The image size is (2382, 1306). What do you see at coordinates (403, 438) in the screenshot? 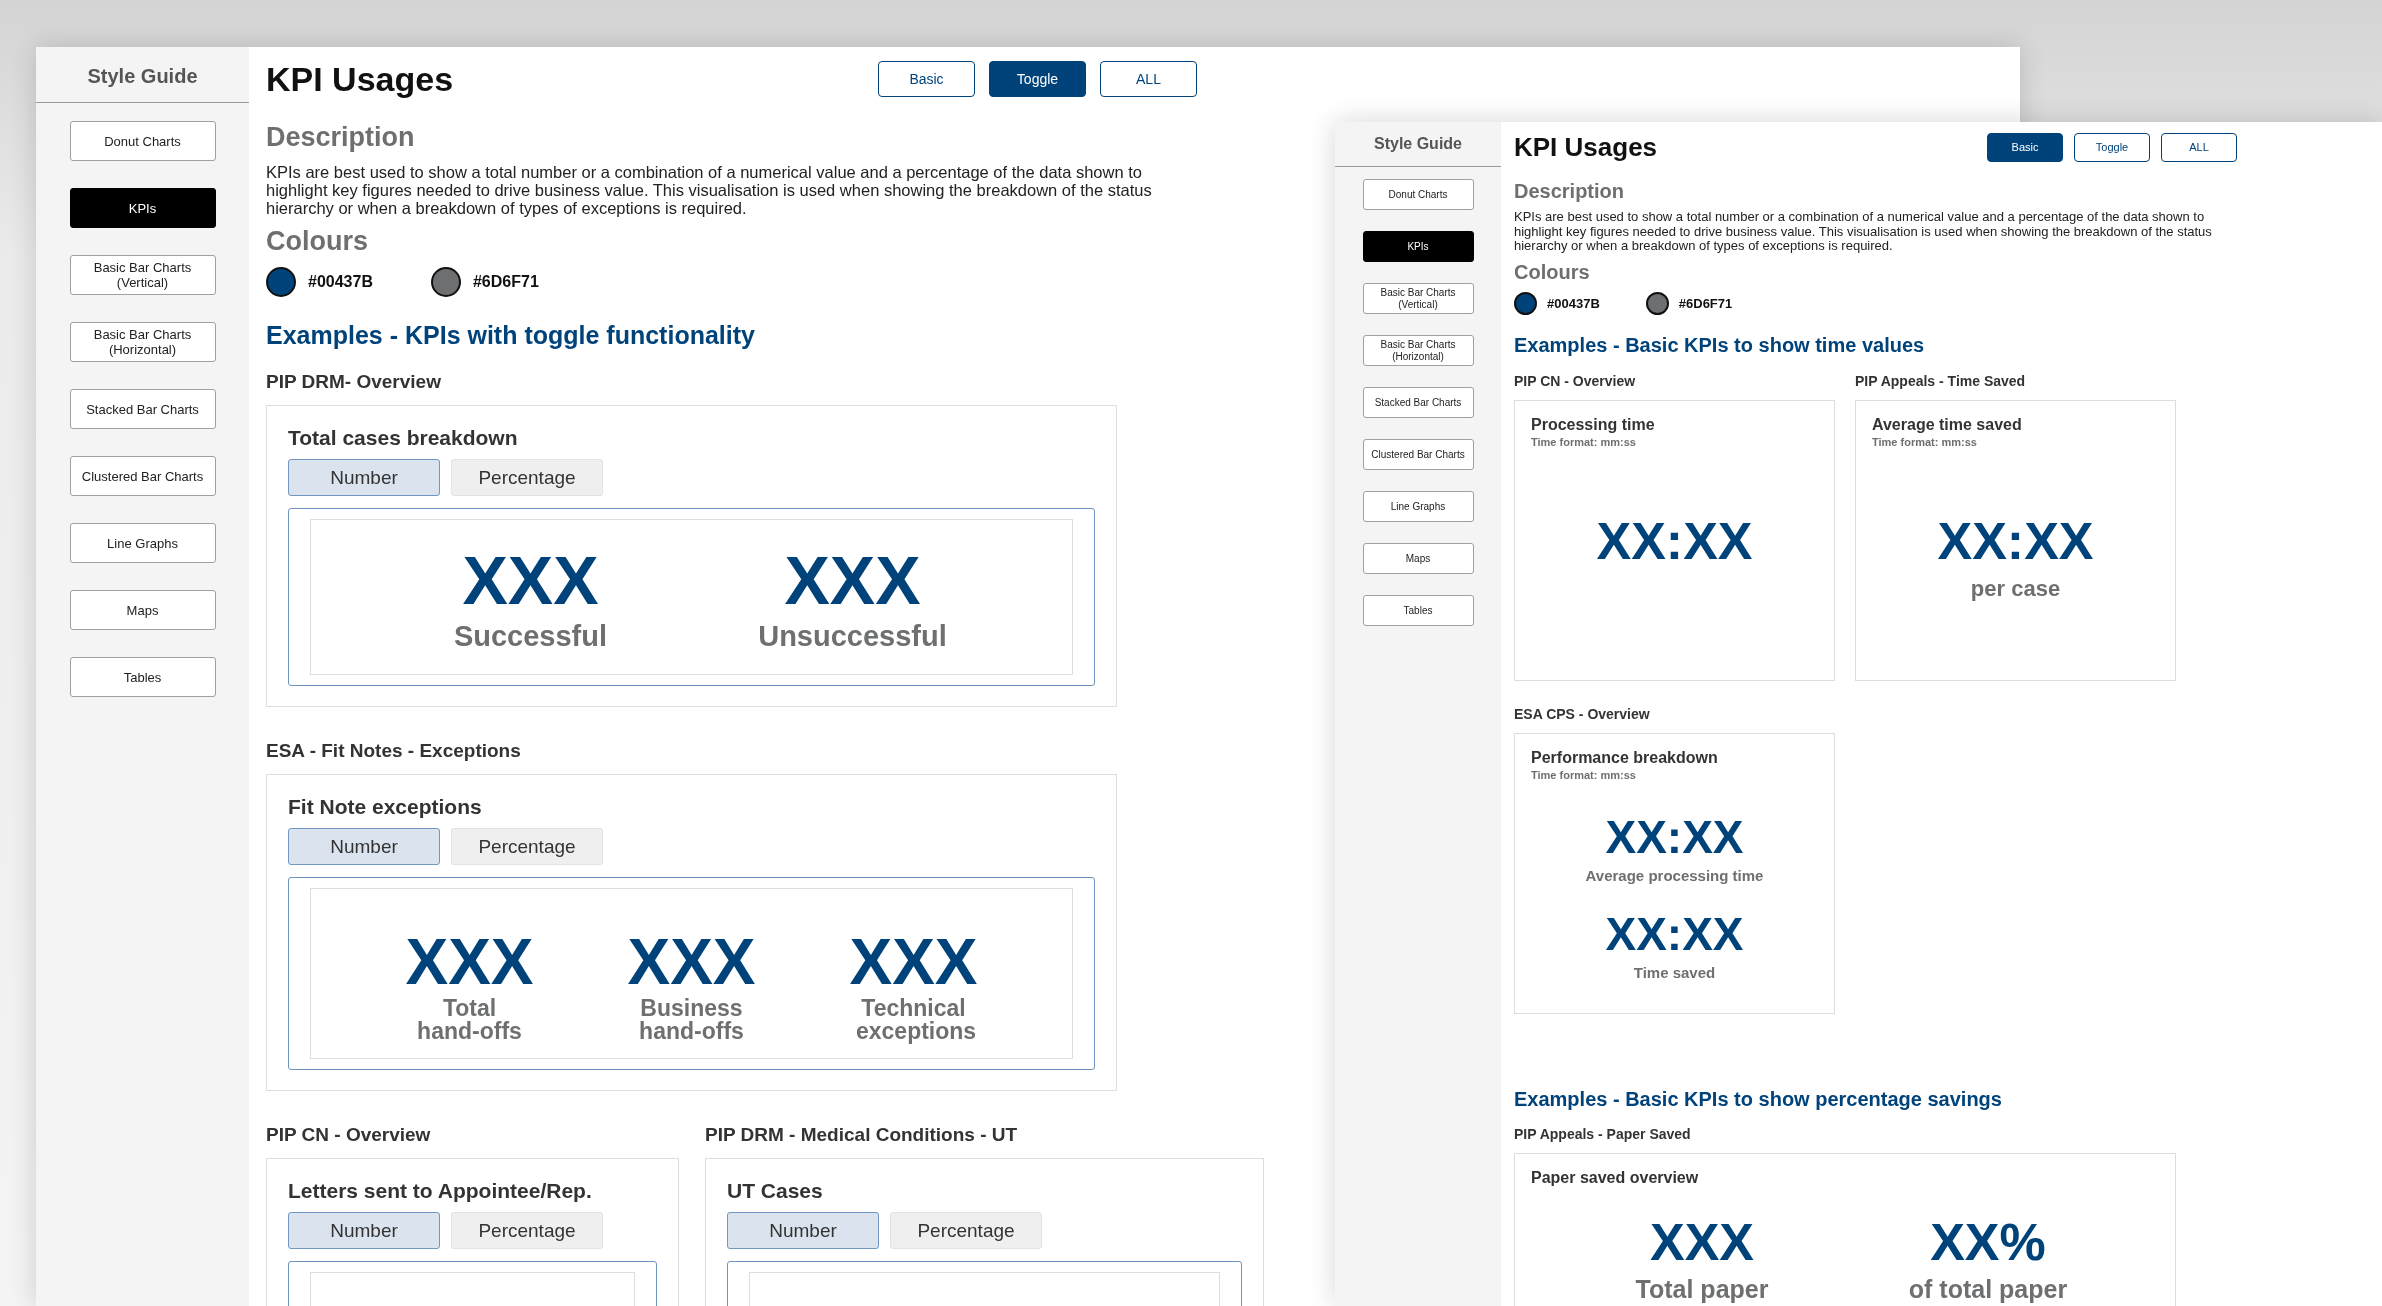
I see `card-title: Total cases breakdown` at bounding box center [403, 438].